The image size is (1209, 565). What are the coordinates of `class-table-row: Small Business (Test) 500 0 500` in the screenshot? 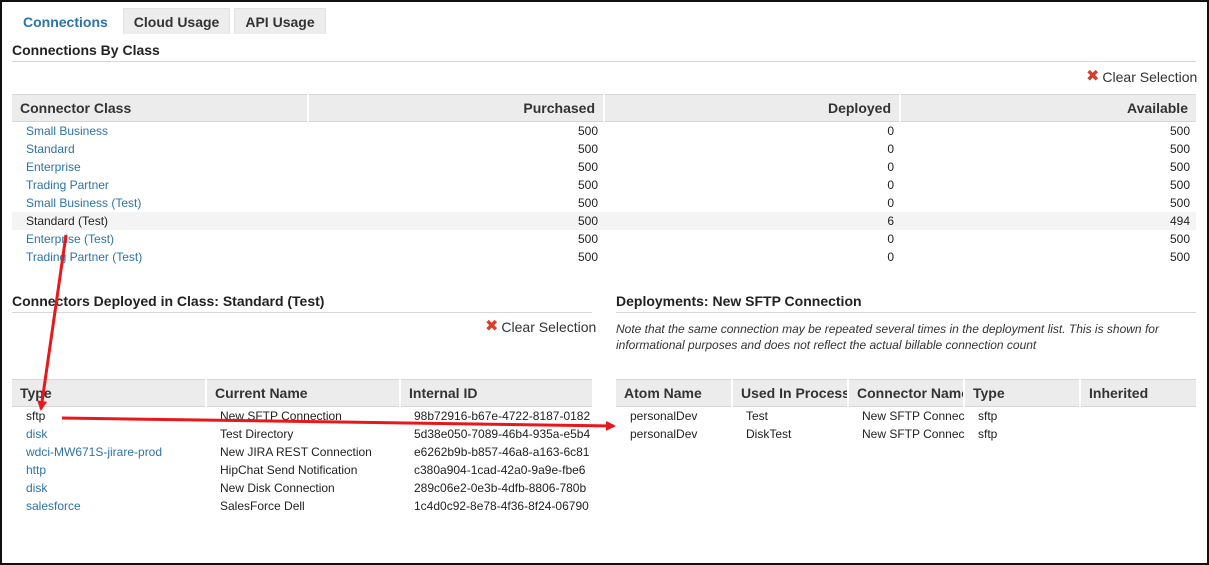 It's located at (604, 203).